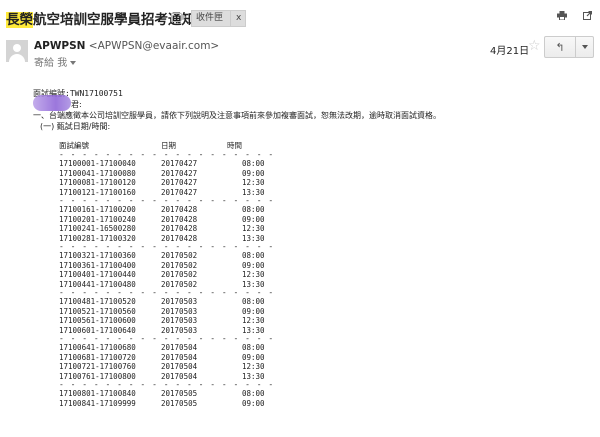  I want to click on cell-id: 17100601-17100640, so click(97, 330).